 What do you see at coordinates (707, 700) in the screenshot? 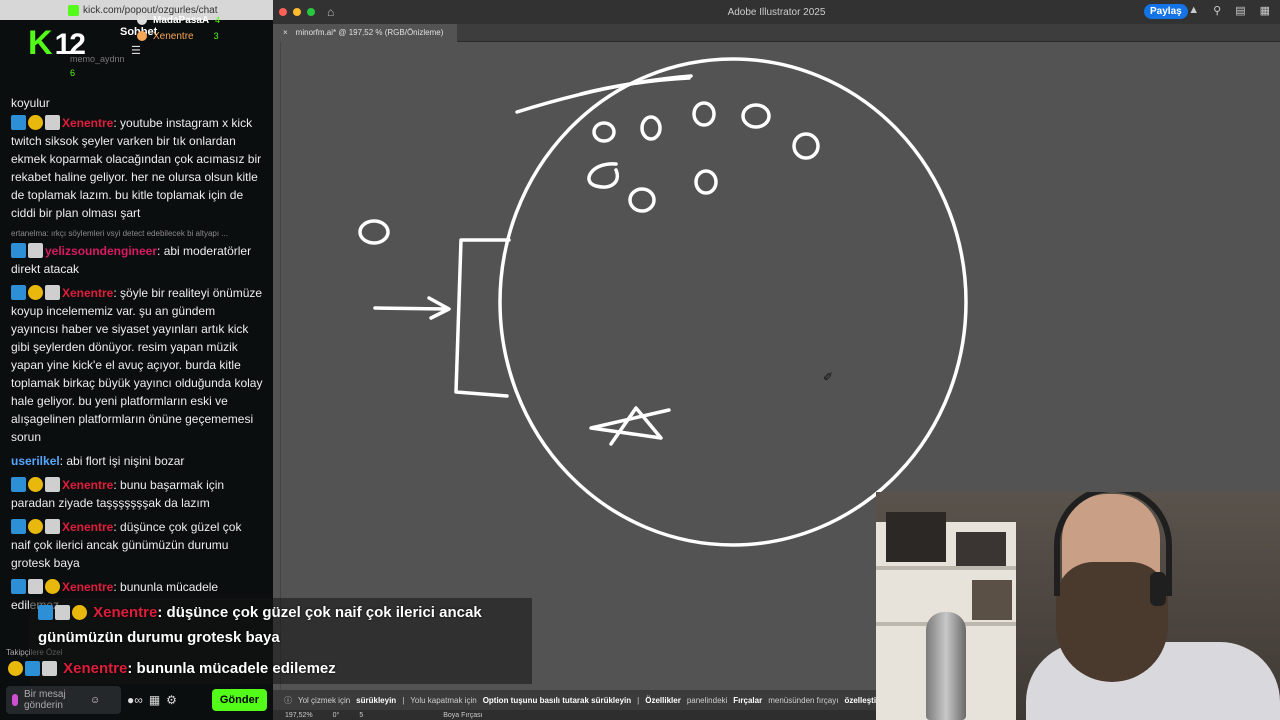
I see `status-hint-3: panelindeki` at bounding box center [707, 700].